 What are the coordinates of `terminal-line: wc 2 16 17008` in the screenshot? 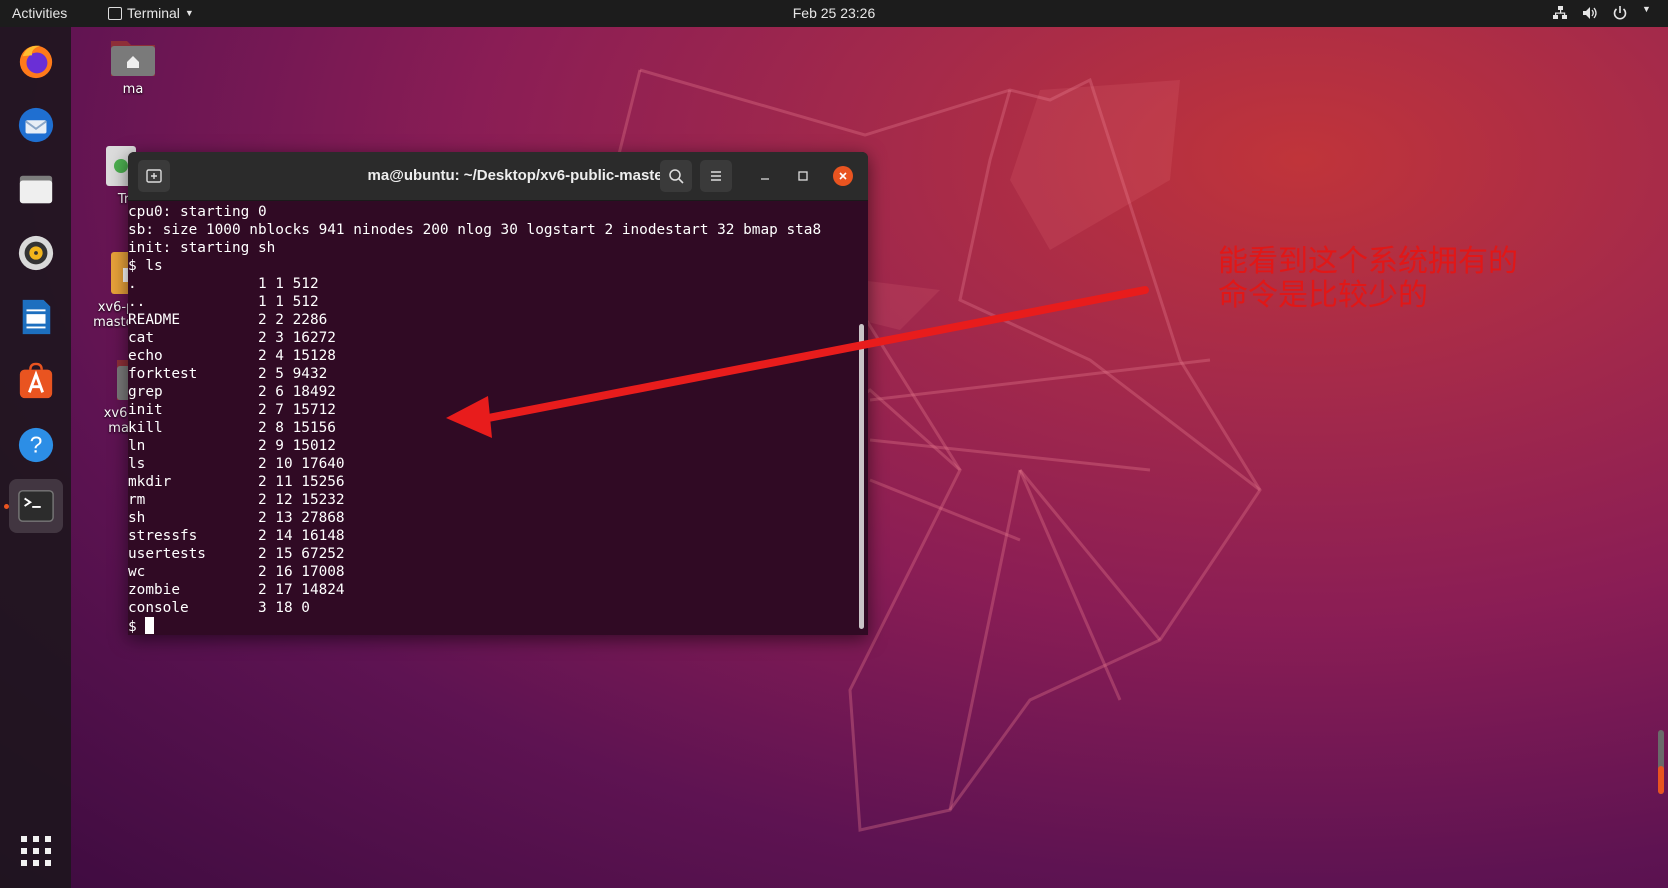 It's located at (236, 572).